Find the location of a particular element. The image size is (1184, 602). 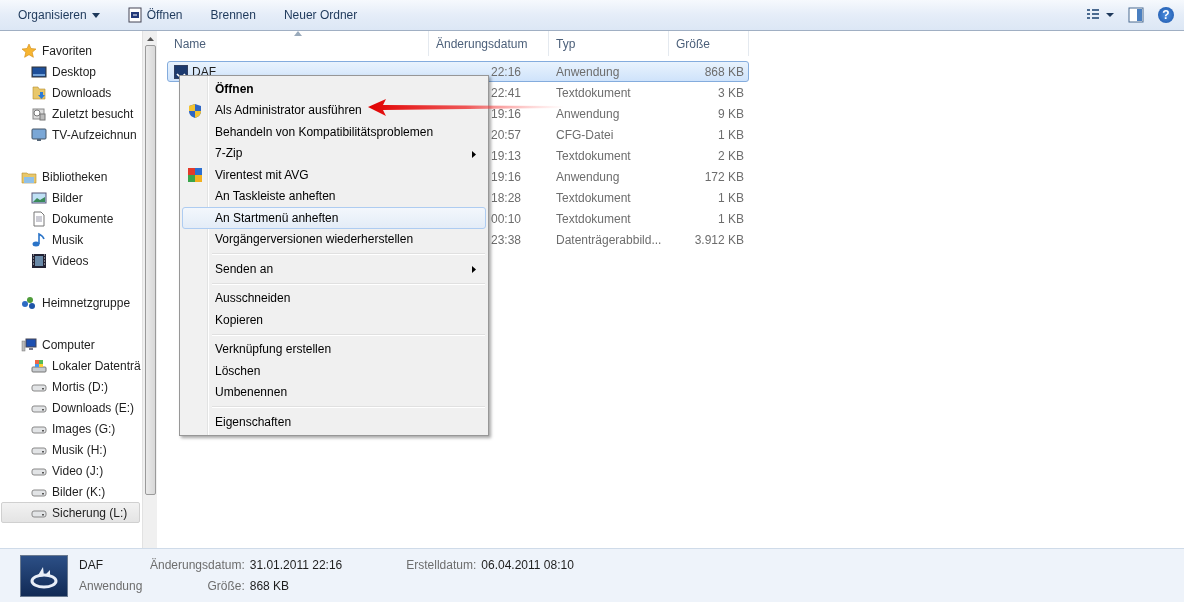

column-header: Größe is located at coordinates (693, 43).